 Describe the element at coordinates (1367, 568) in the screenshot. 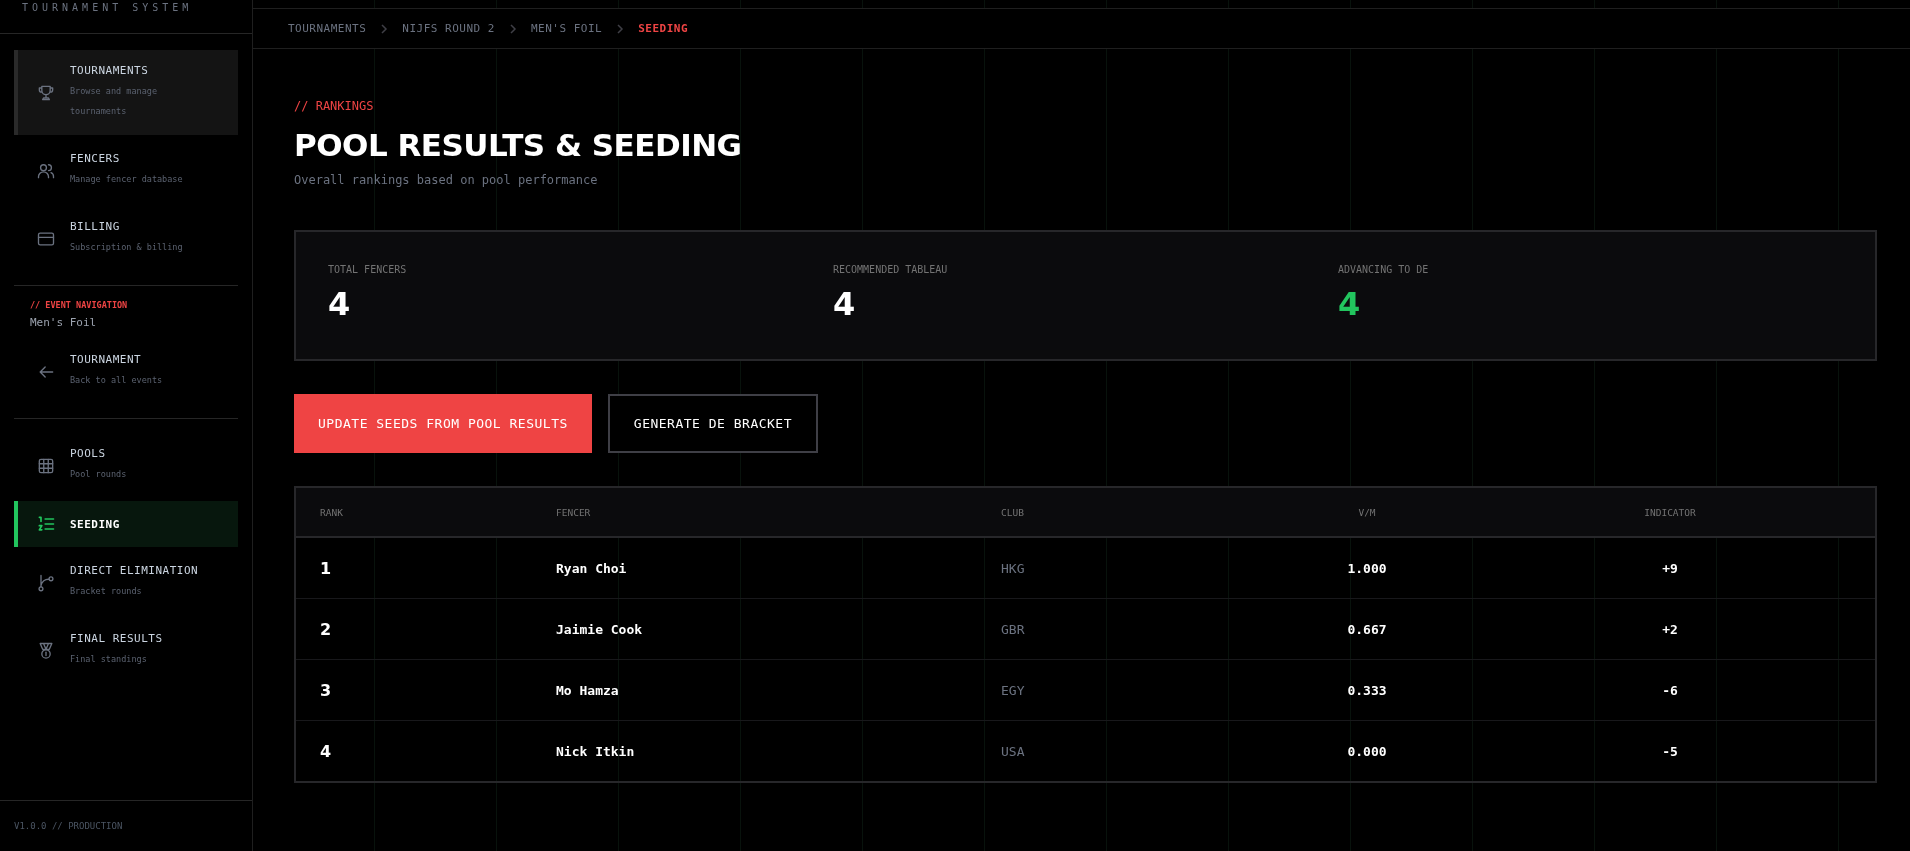

I see `victory-ratio-cell: 1.000` at that location.